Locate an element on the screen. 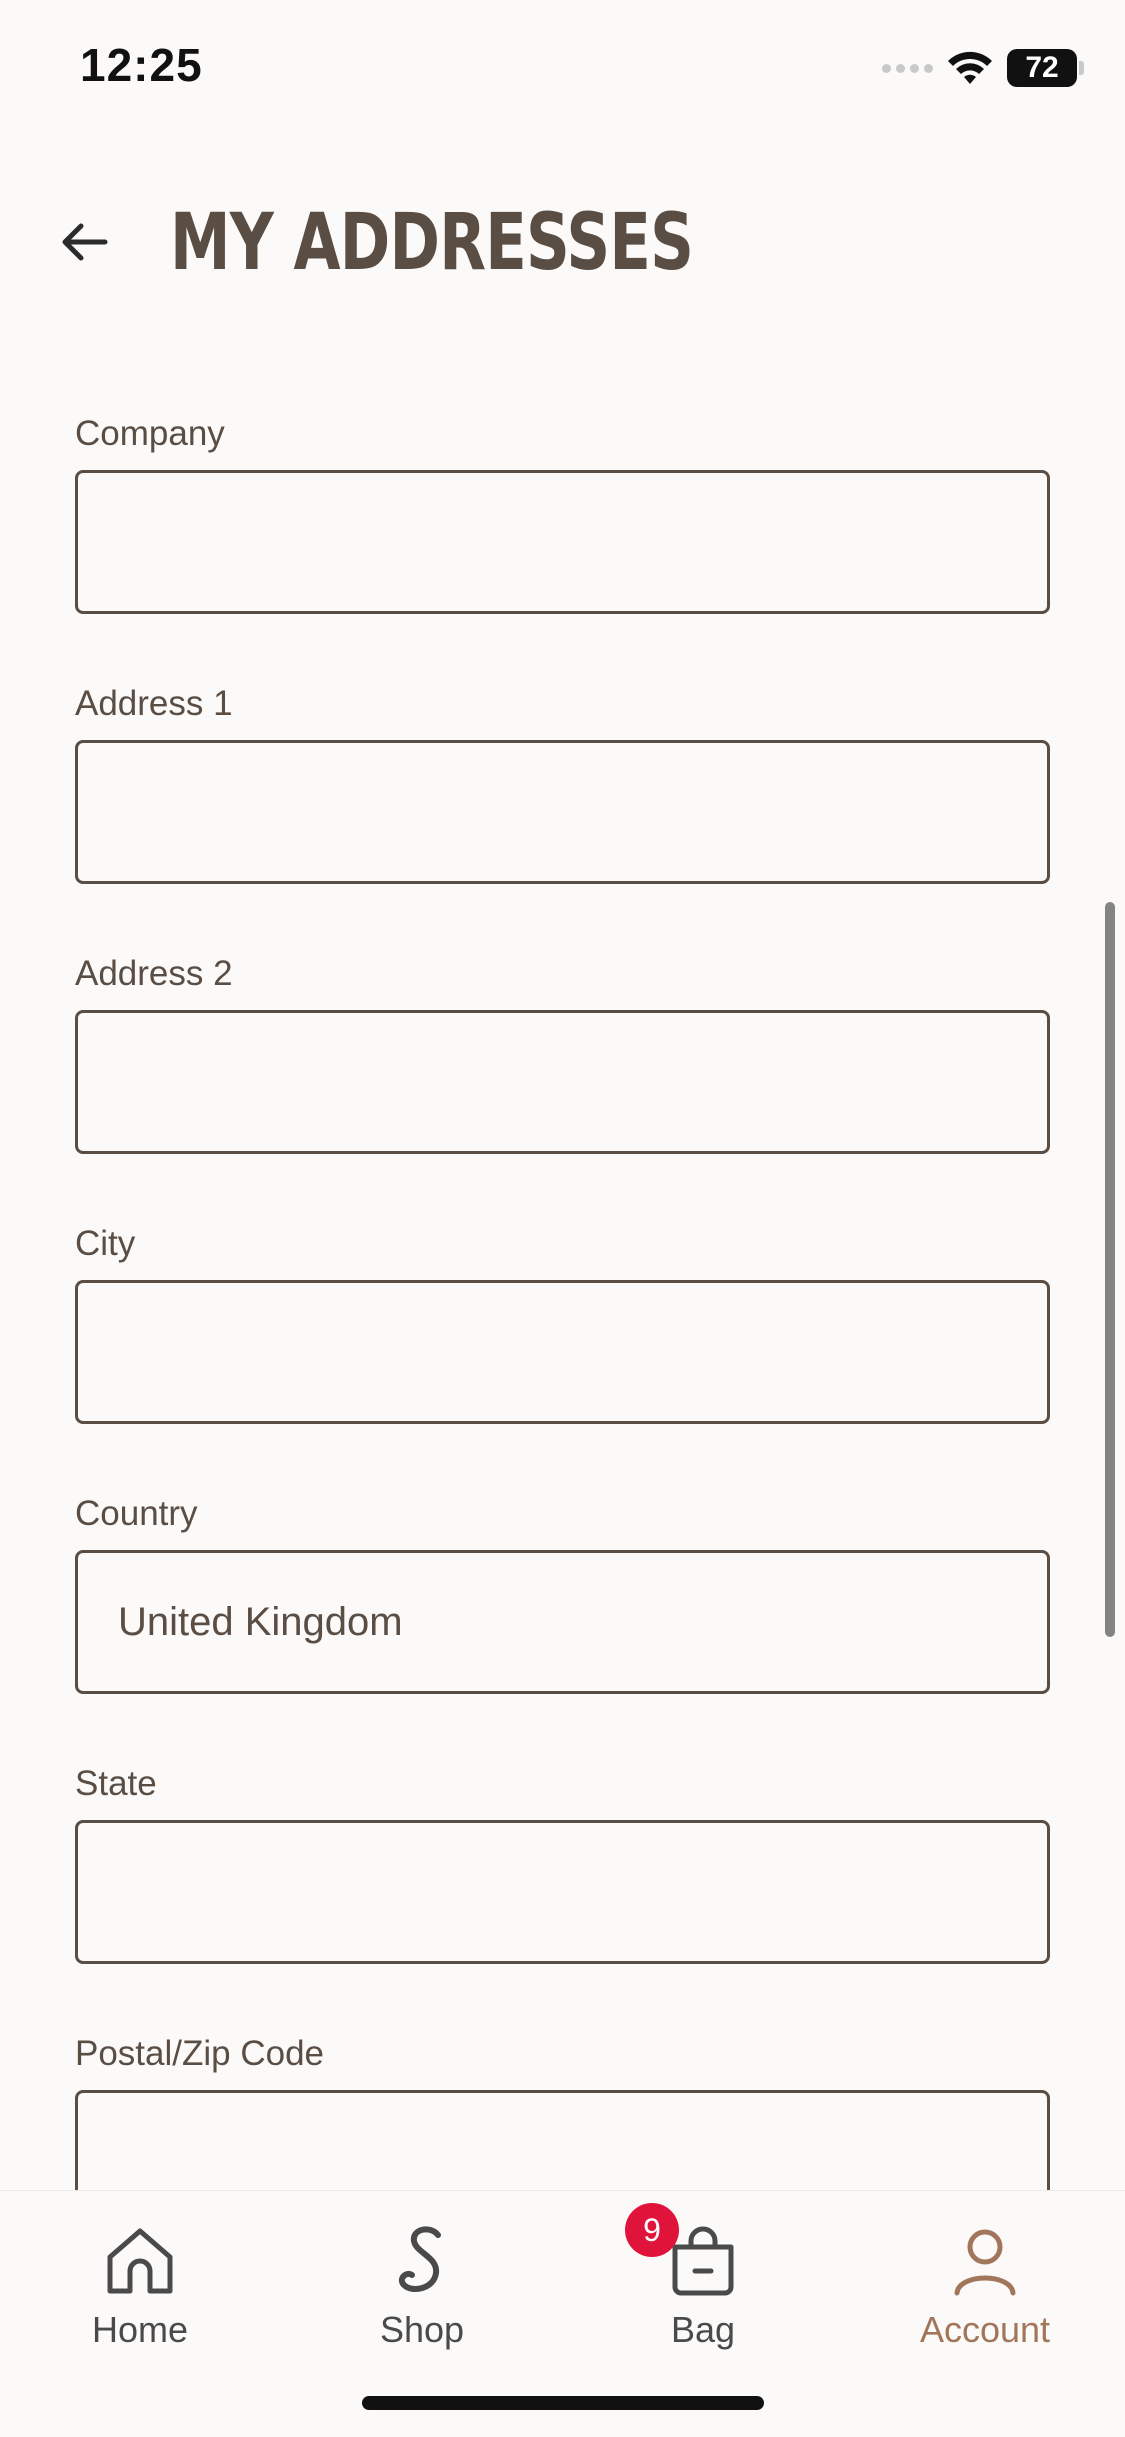 The height and width of the screenshot is (2437, 1125). tab-account: Account is located at coordinates (985, 2296).